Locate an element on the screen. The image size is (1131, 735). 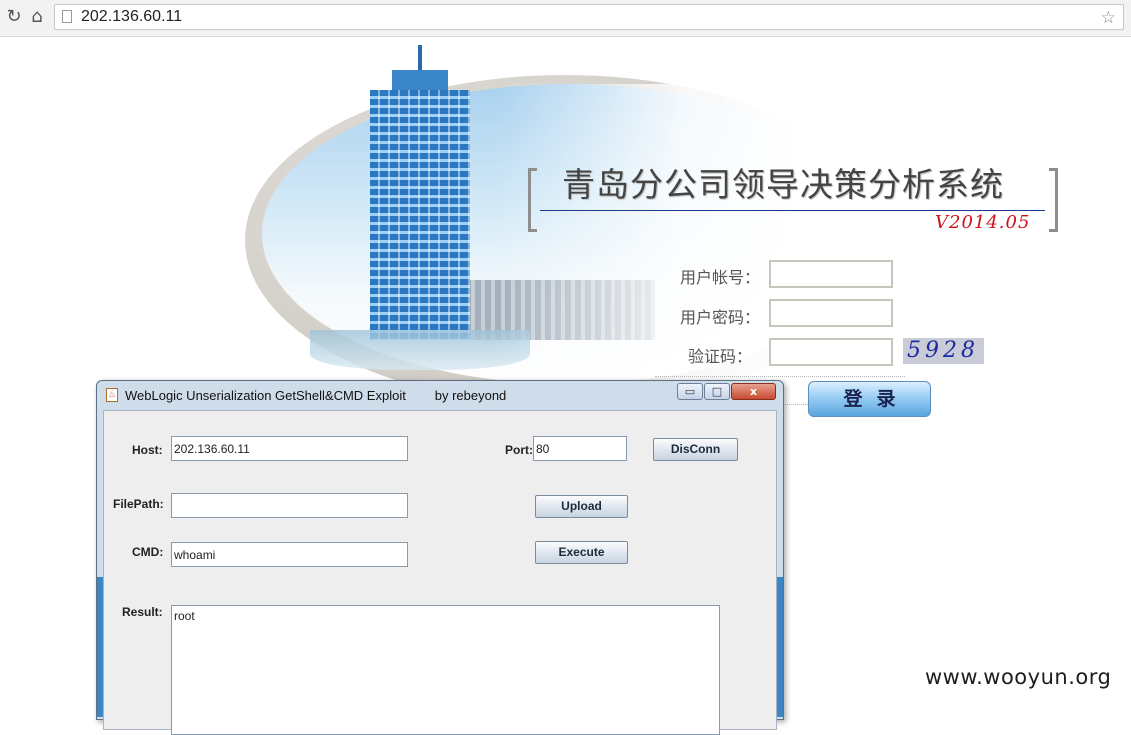
title-bracket-left is located at coordinates (532, 200).